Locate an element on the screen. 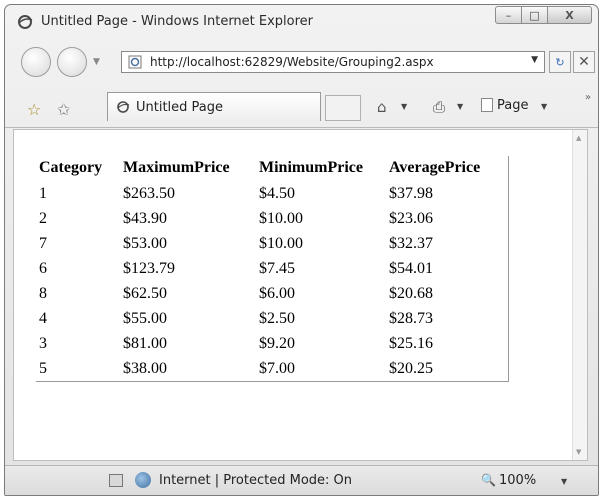 Image resolution: width=605 pixels, height=501 pixels. table-row: 1 $263.50 $4.50 $37.98 is located at coordinates (272, 193).